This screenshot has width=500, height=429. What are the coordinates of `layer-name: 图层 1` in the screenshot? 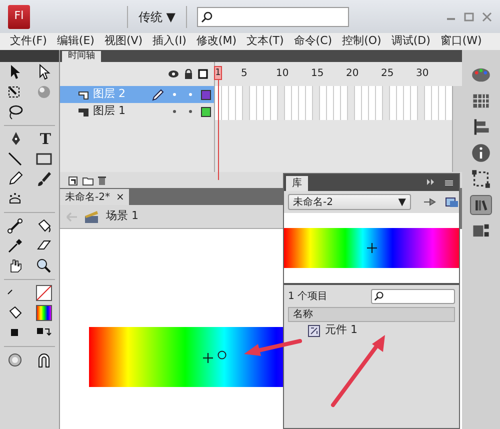 It's located at (109, 111).